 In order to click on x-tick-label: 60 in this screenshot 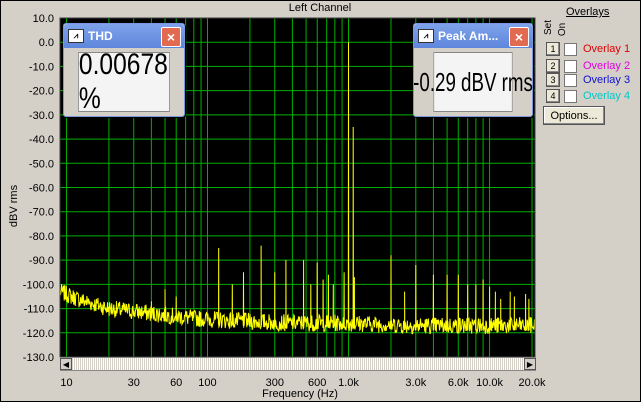, I will do `click(176, 383)`.